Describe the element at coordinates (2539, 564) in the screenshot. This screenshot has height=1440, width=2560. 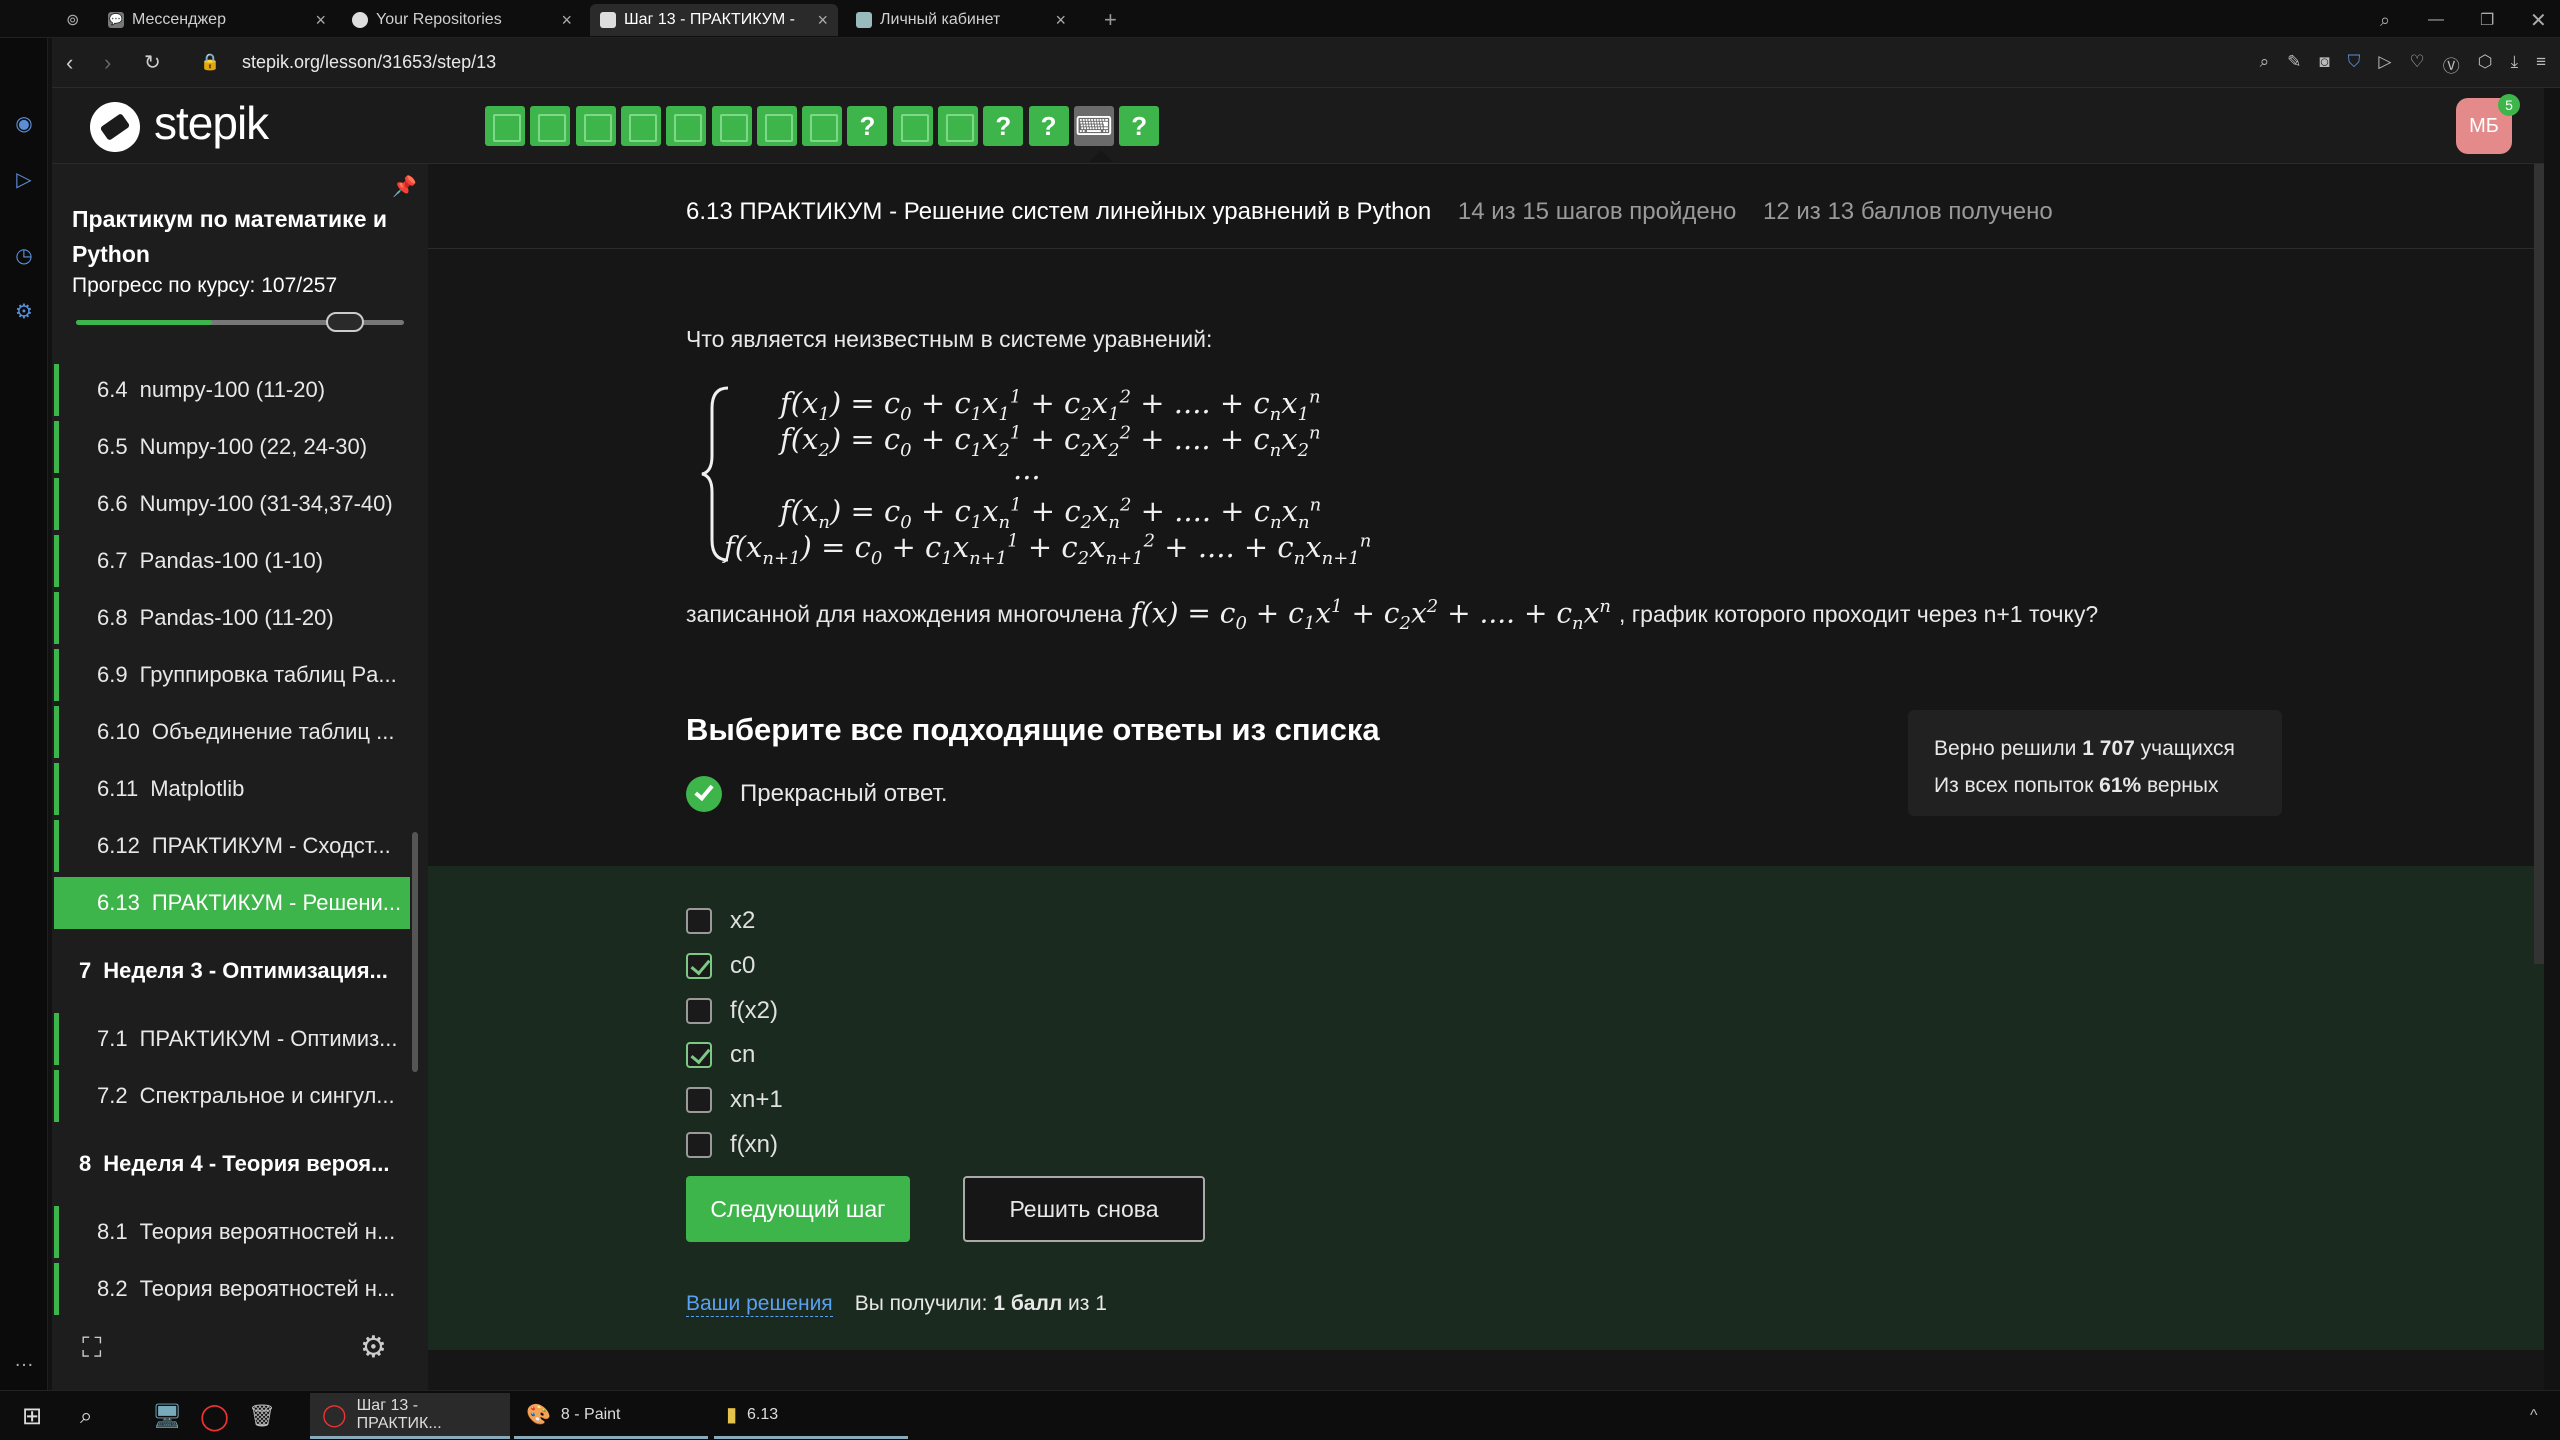
I see `page-scrollbar` at that location.